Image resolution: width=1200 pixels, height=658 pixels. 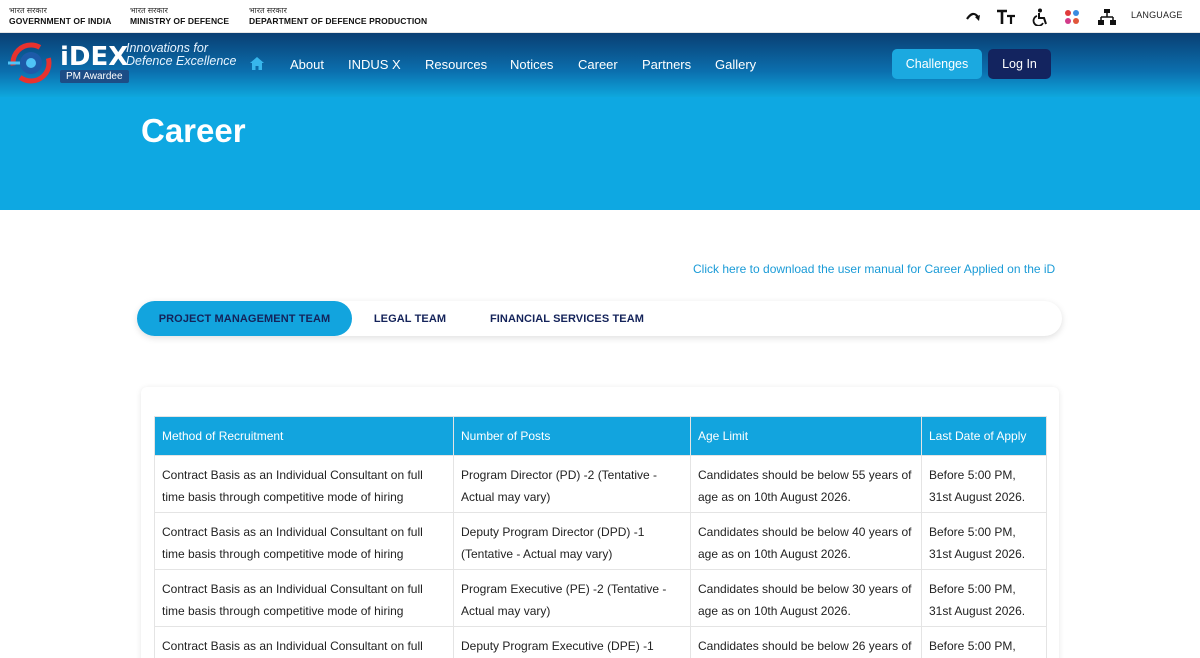 What do you see at coordinates (531, 64) in the screenshot?
I see `nav-notices: Notices` at bounding box center [531, 64].